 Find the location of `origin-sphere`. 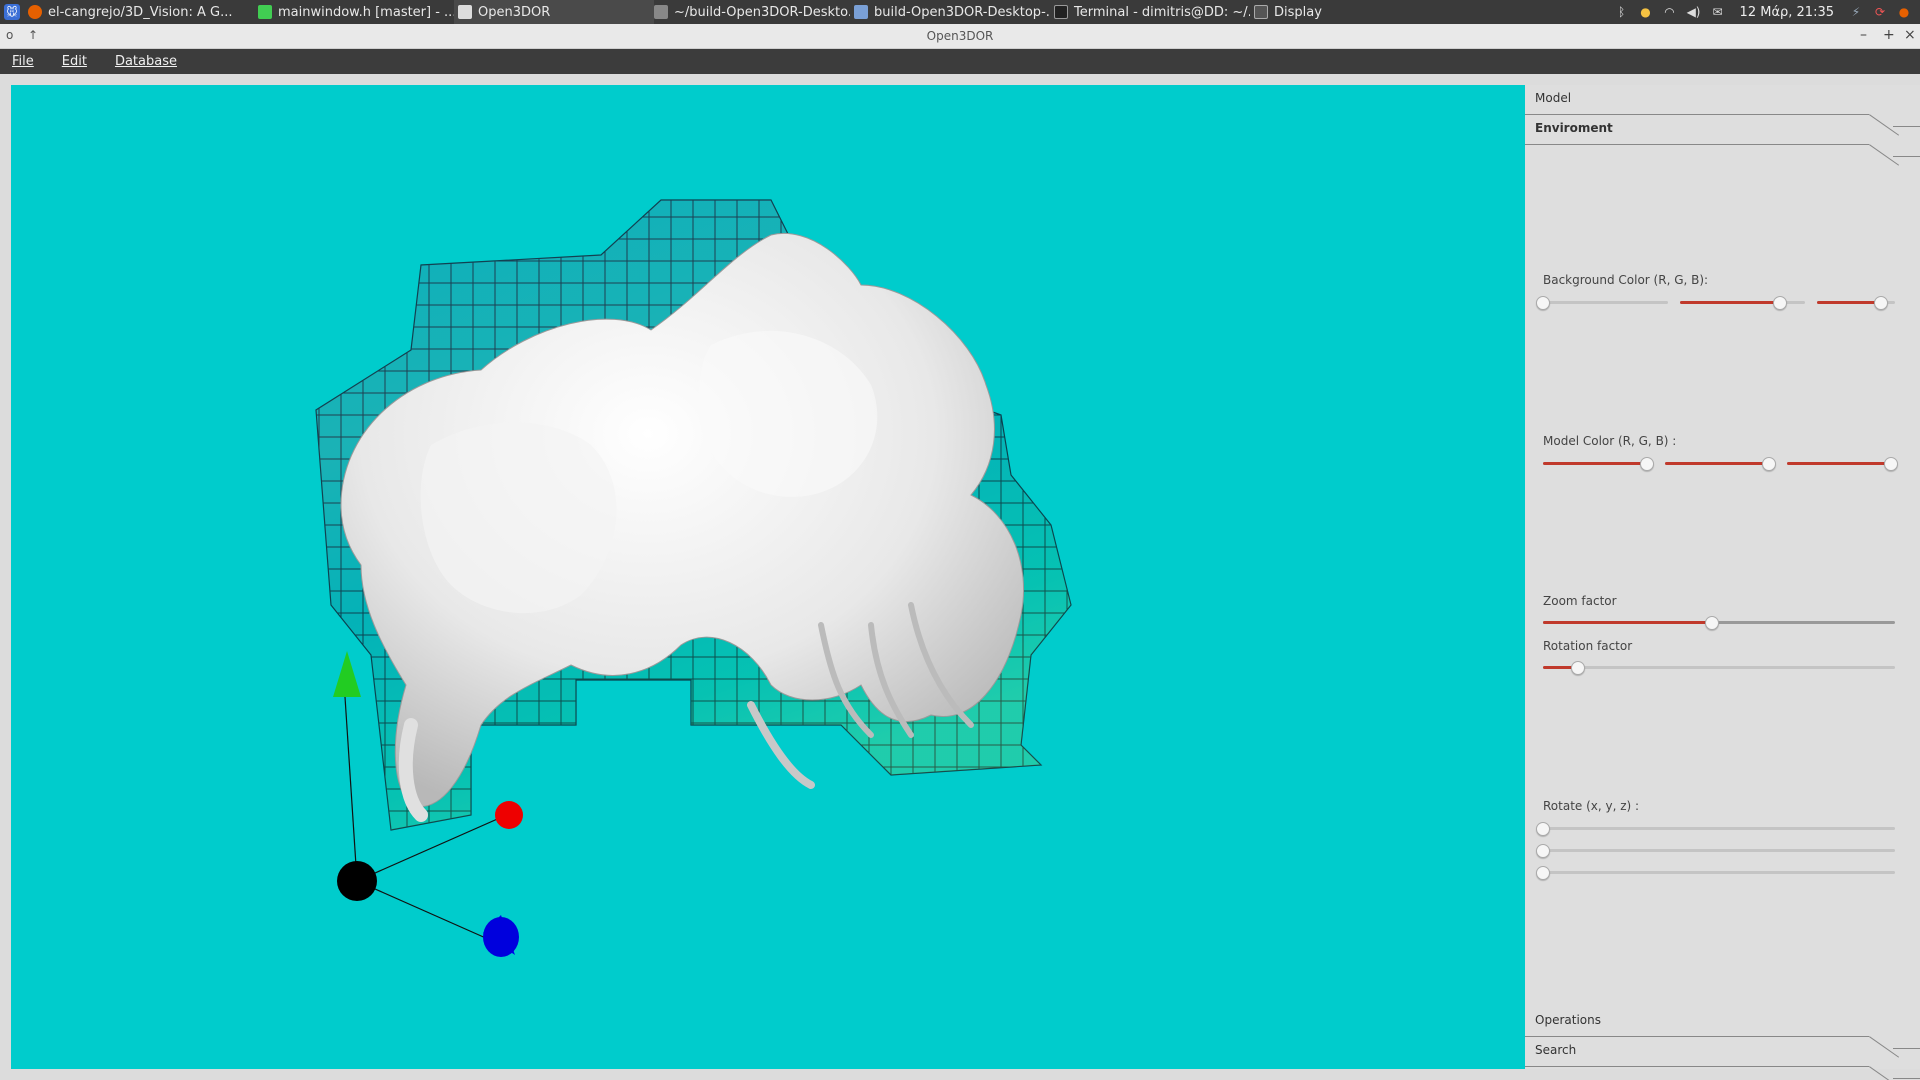

origin-sphere is located at coordinates (357, 881).